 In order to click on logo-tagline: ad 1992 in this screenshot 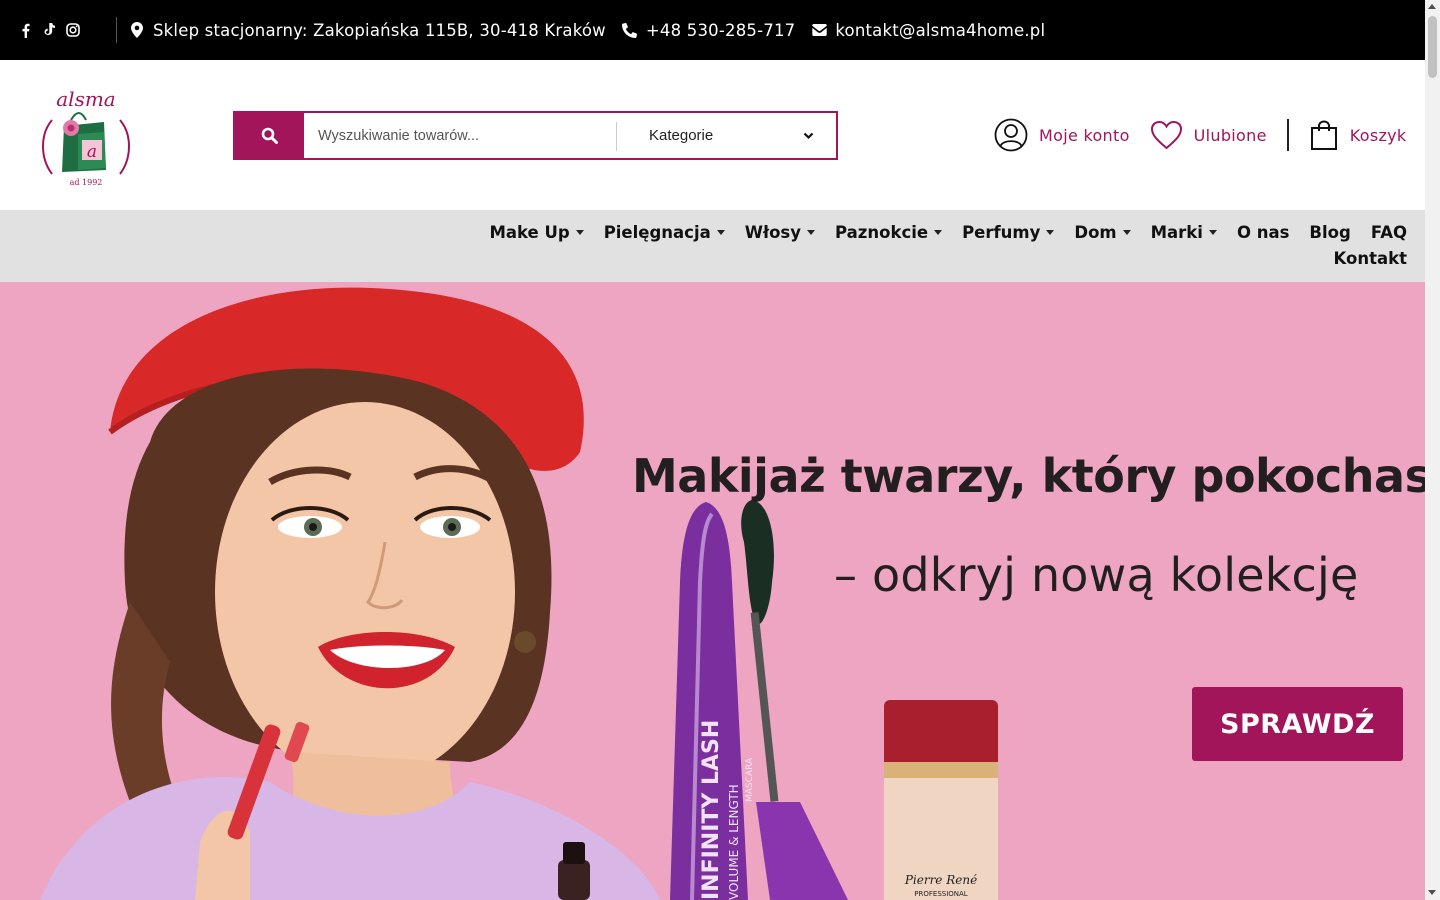, I will do `click(86, 182)`.